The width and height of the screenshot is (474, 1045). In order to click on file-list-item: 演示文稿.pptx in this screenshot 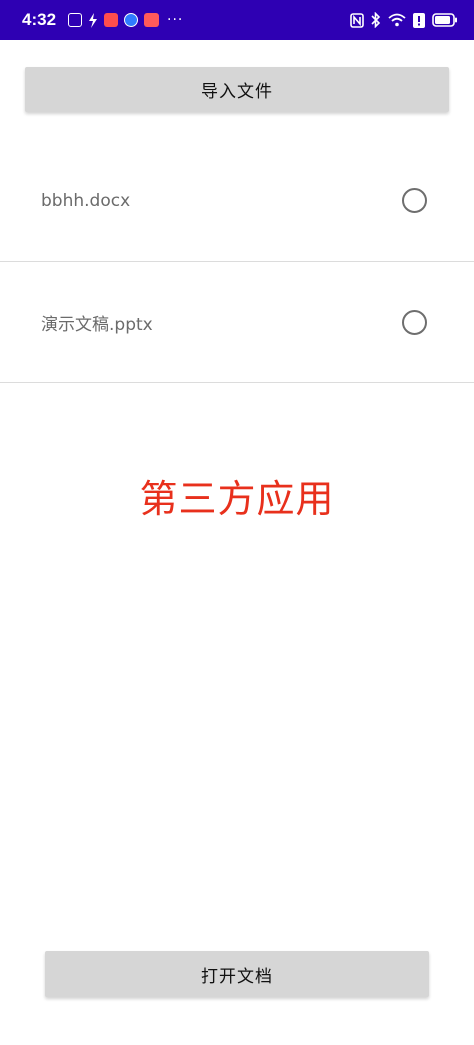, I will do `click(237, 322)`.